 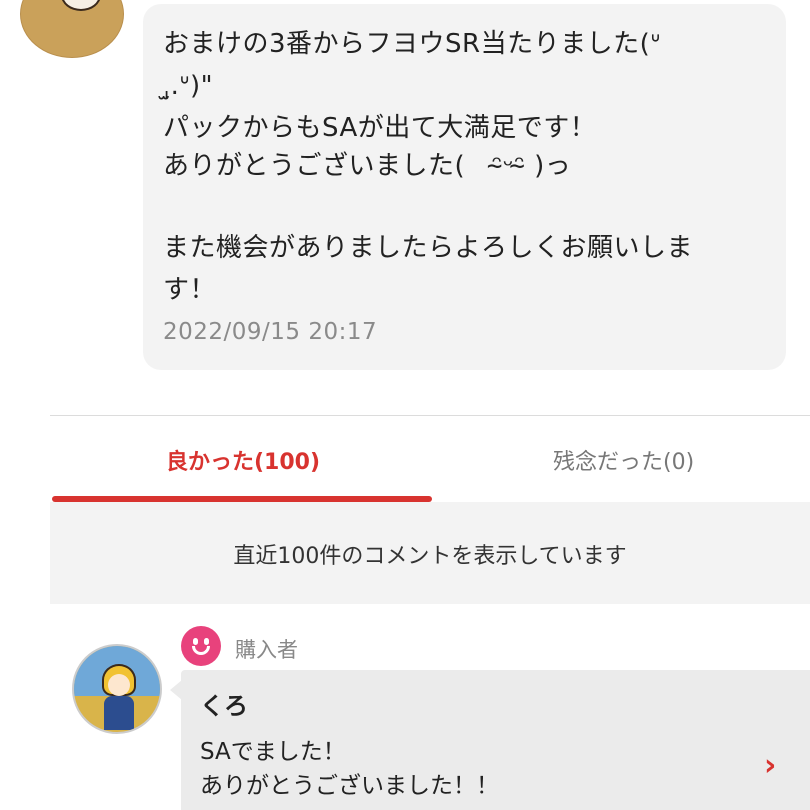 I want to click on review-timestamp: 2022/09/15 20:17, so click(x=270, y=332).